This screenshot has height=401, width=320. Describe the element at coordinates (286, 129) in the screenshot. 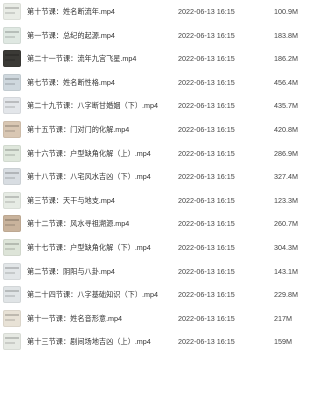

I see `file-size: 420.8M` at that location.